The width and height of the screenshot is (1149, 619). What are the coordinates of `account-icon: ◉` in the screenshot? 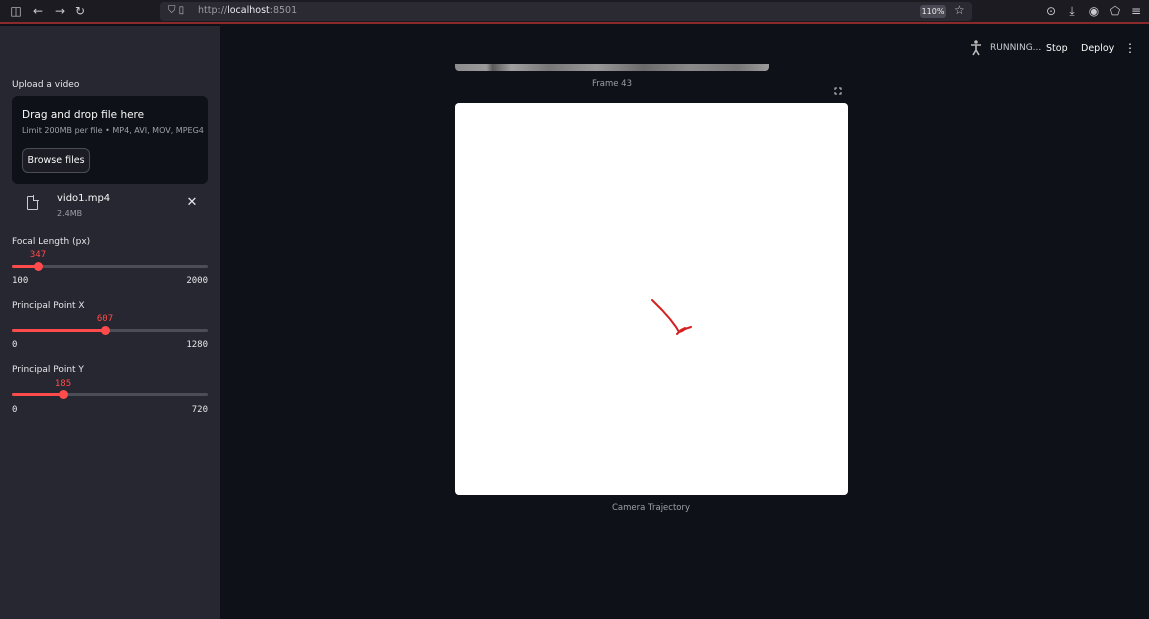 It's located at (1094, 11).